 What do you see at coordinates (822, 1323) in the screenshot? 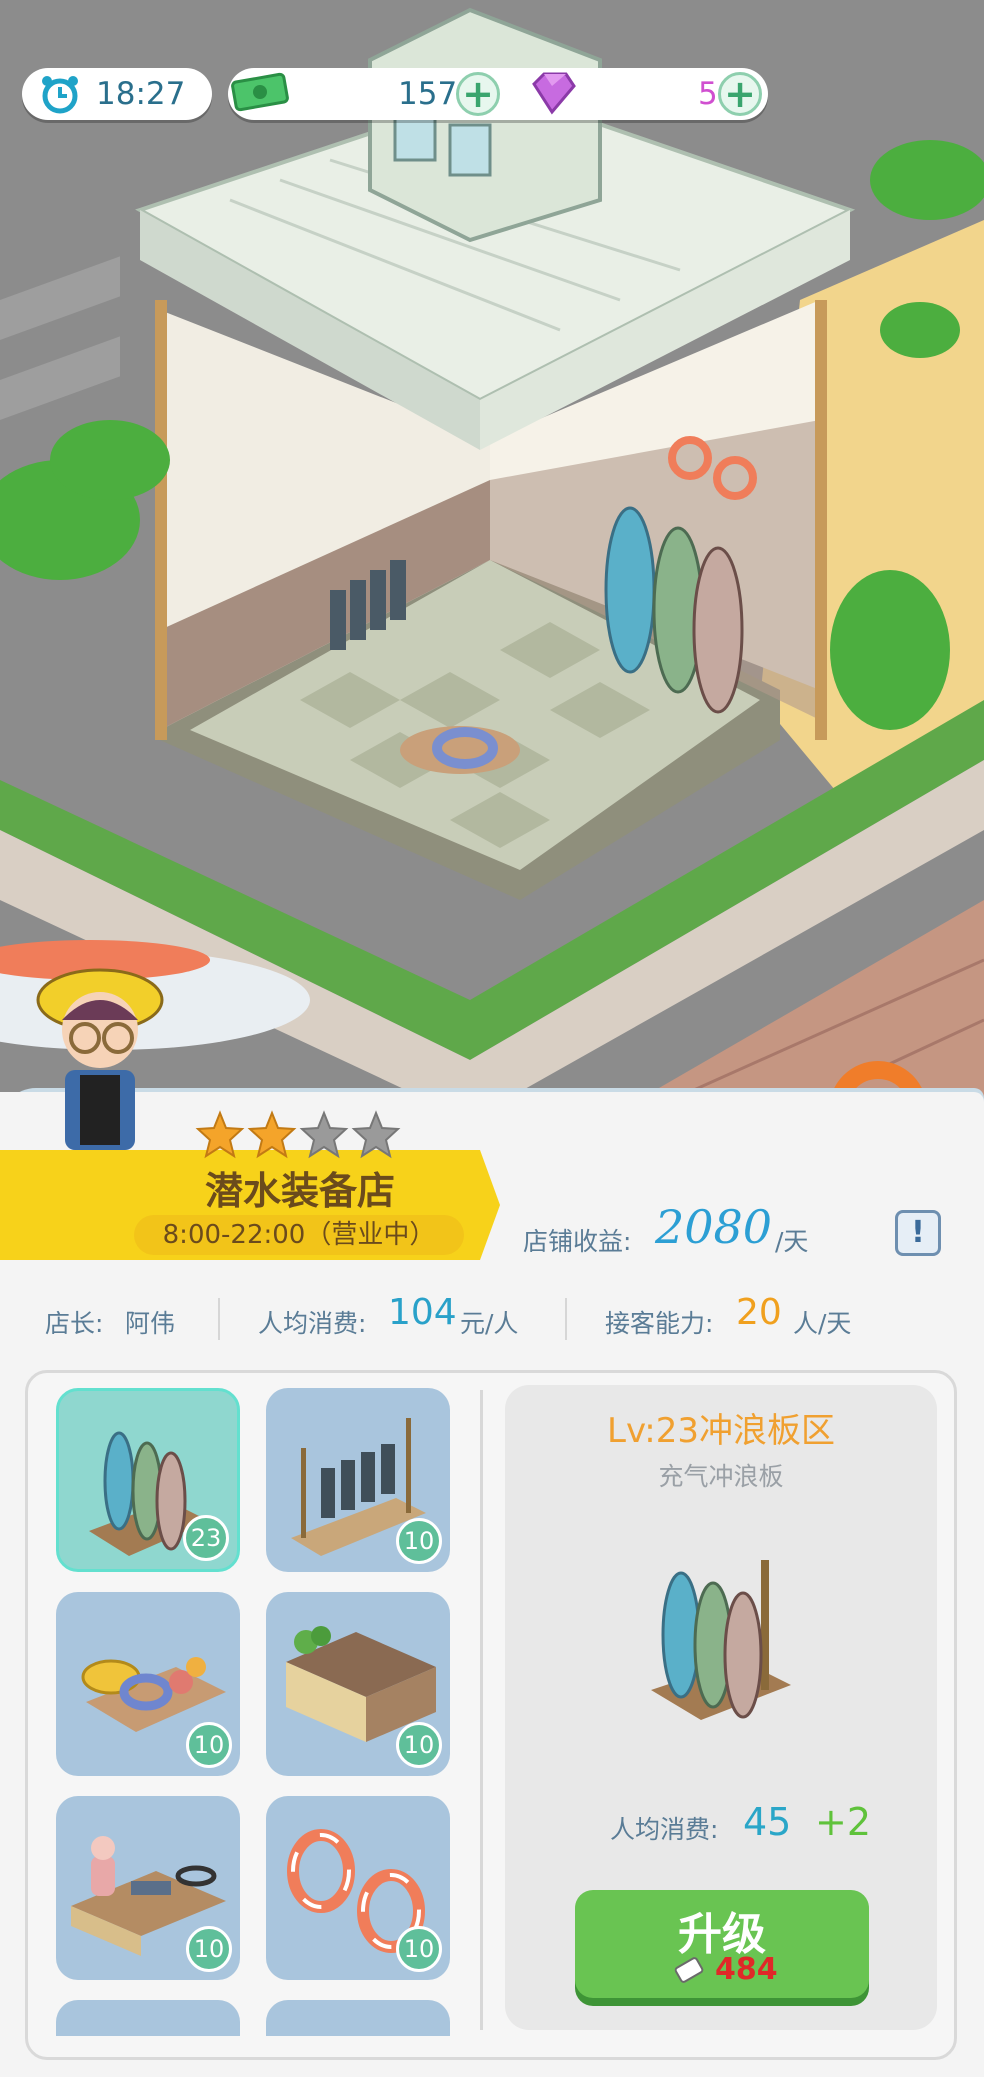
I see `capacity-unit: 人/天` at bounding box center [822, 1323].